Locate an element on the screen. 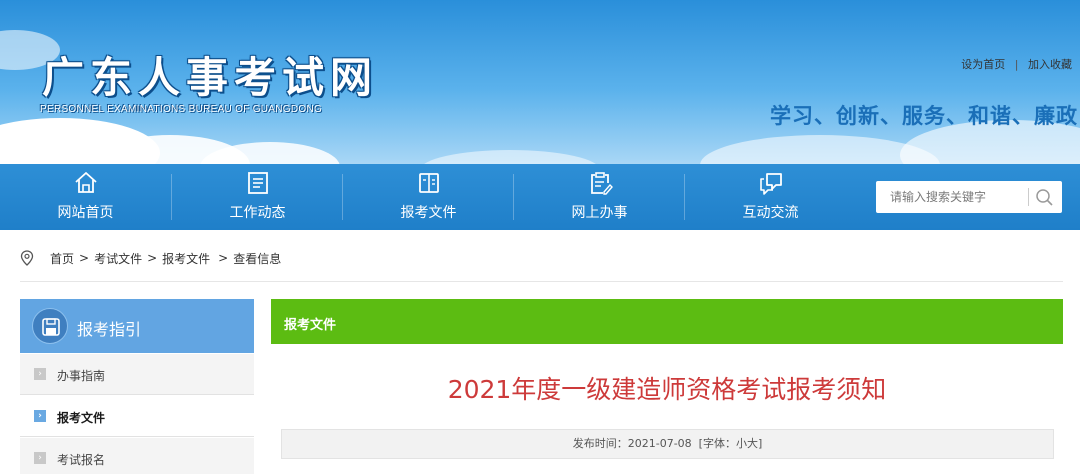 Image resolution: width=1080 pixels, height=474 pixels. sidebar-item-label: 办事指南 is located at coordinates (81, 376).